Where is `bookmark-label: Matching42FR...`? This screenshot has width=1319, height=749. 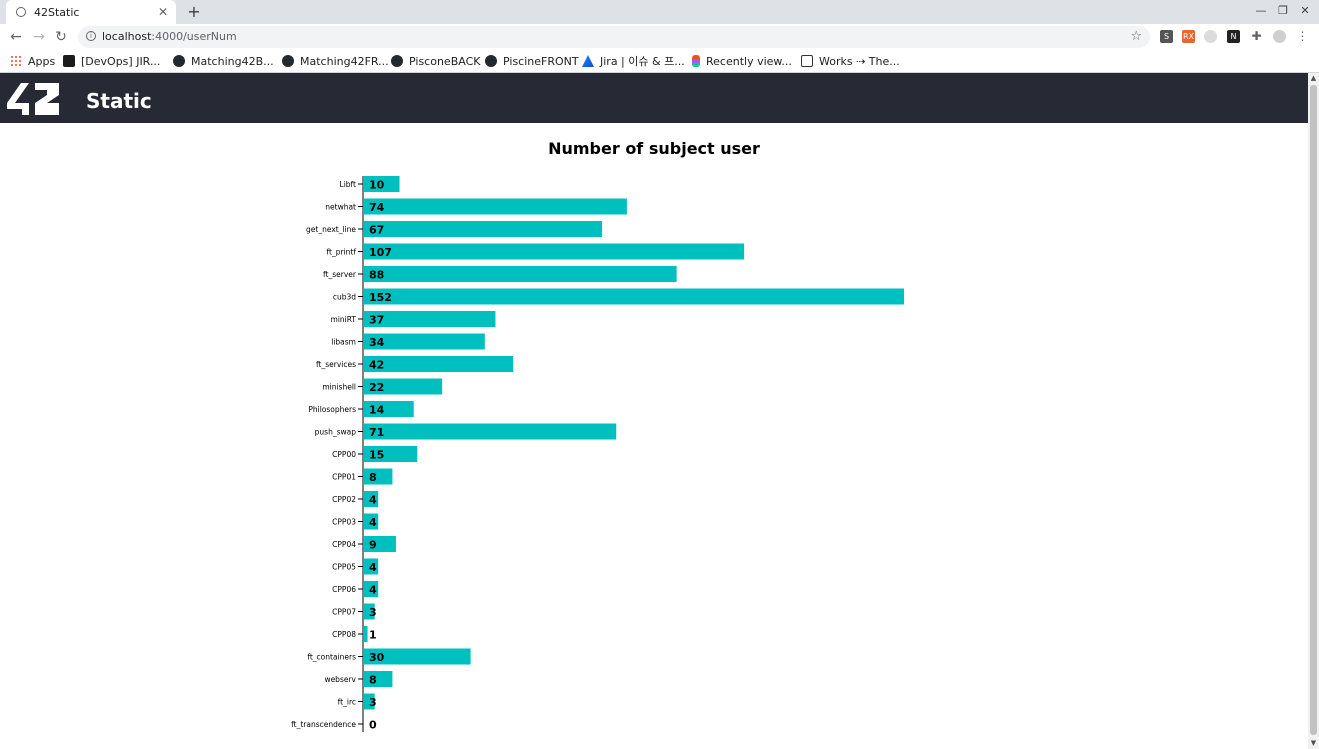
bookmark-label: Matching42FR... is located at coordinates (344, 61).